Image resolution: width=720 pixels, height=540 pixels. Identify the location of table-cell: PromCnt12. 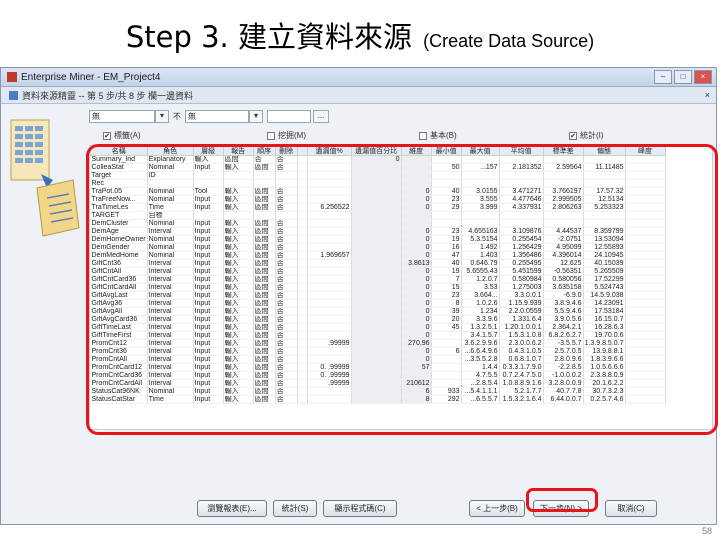
(119, 343).